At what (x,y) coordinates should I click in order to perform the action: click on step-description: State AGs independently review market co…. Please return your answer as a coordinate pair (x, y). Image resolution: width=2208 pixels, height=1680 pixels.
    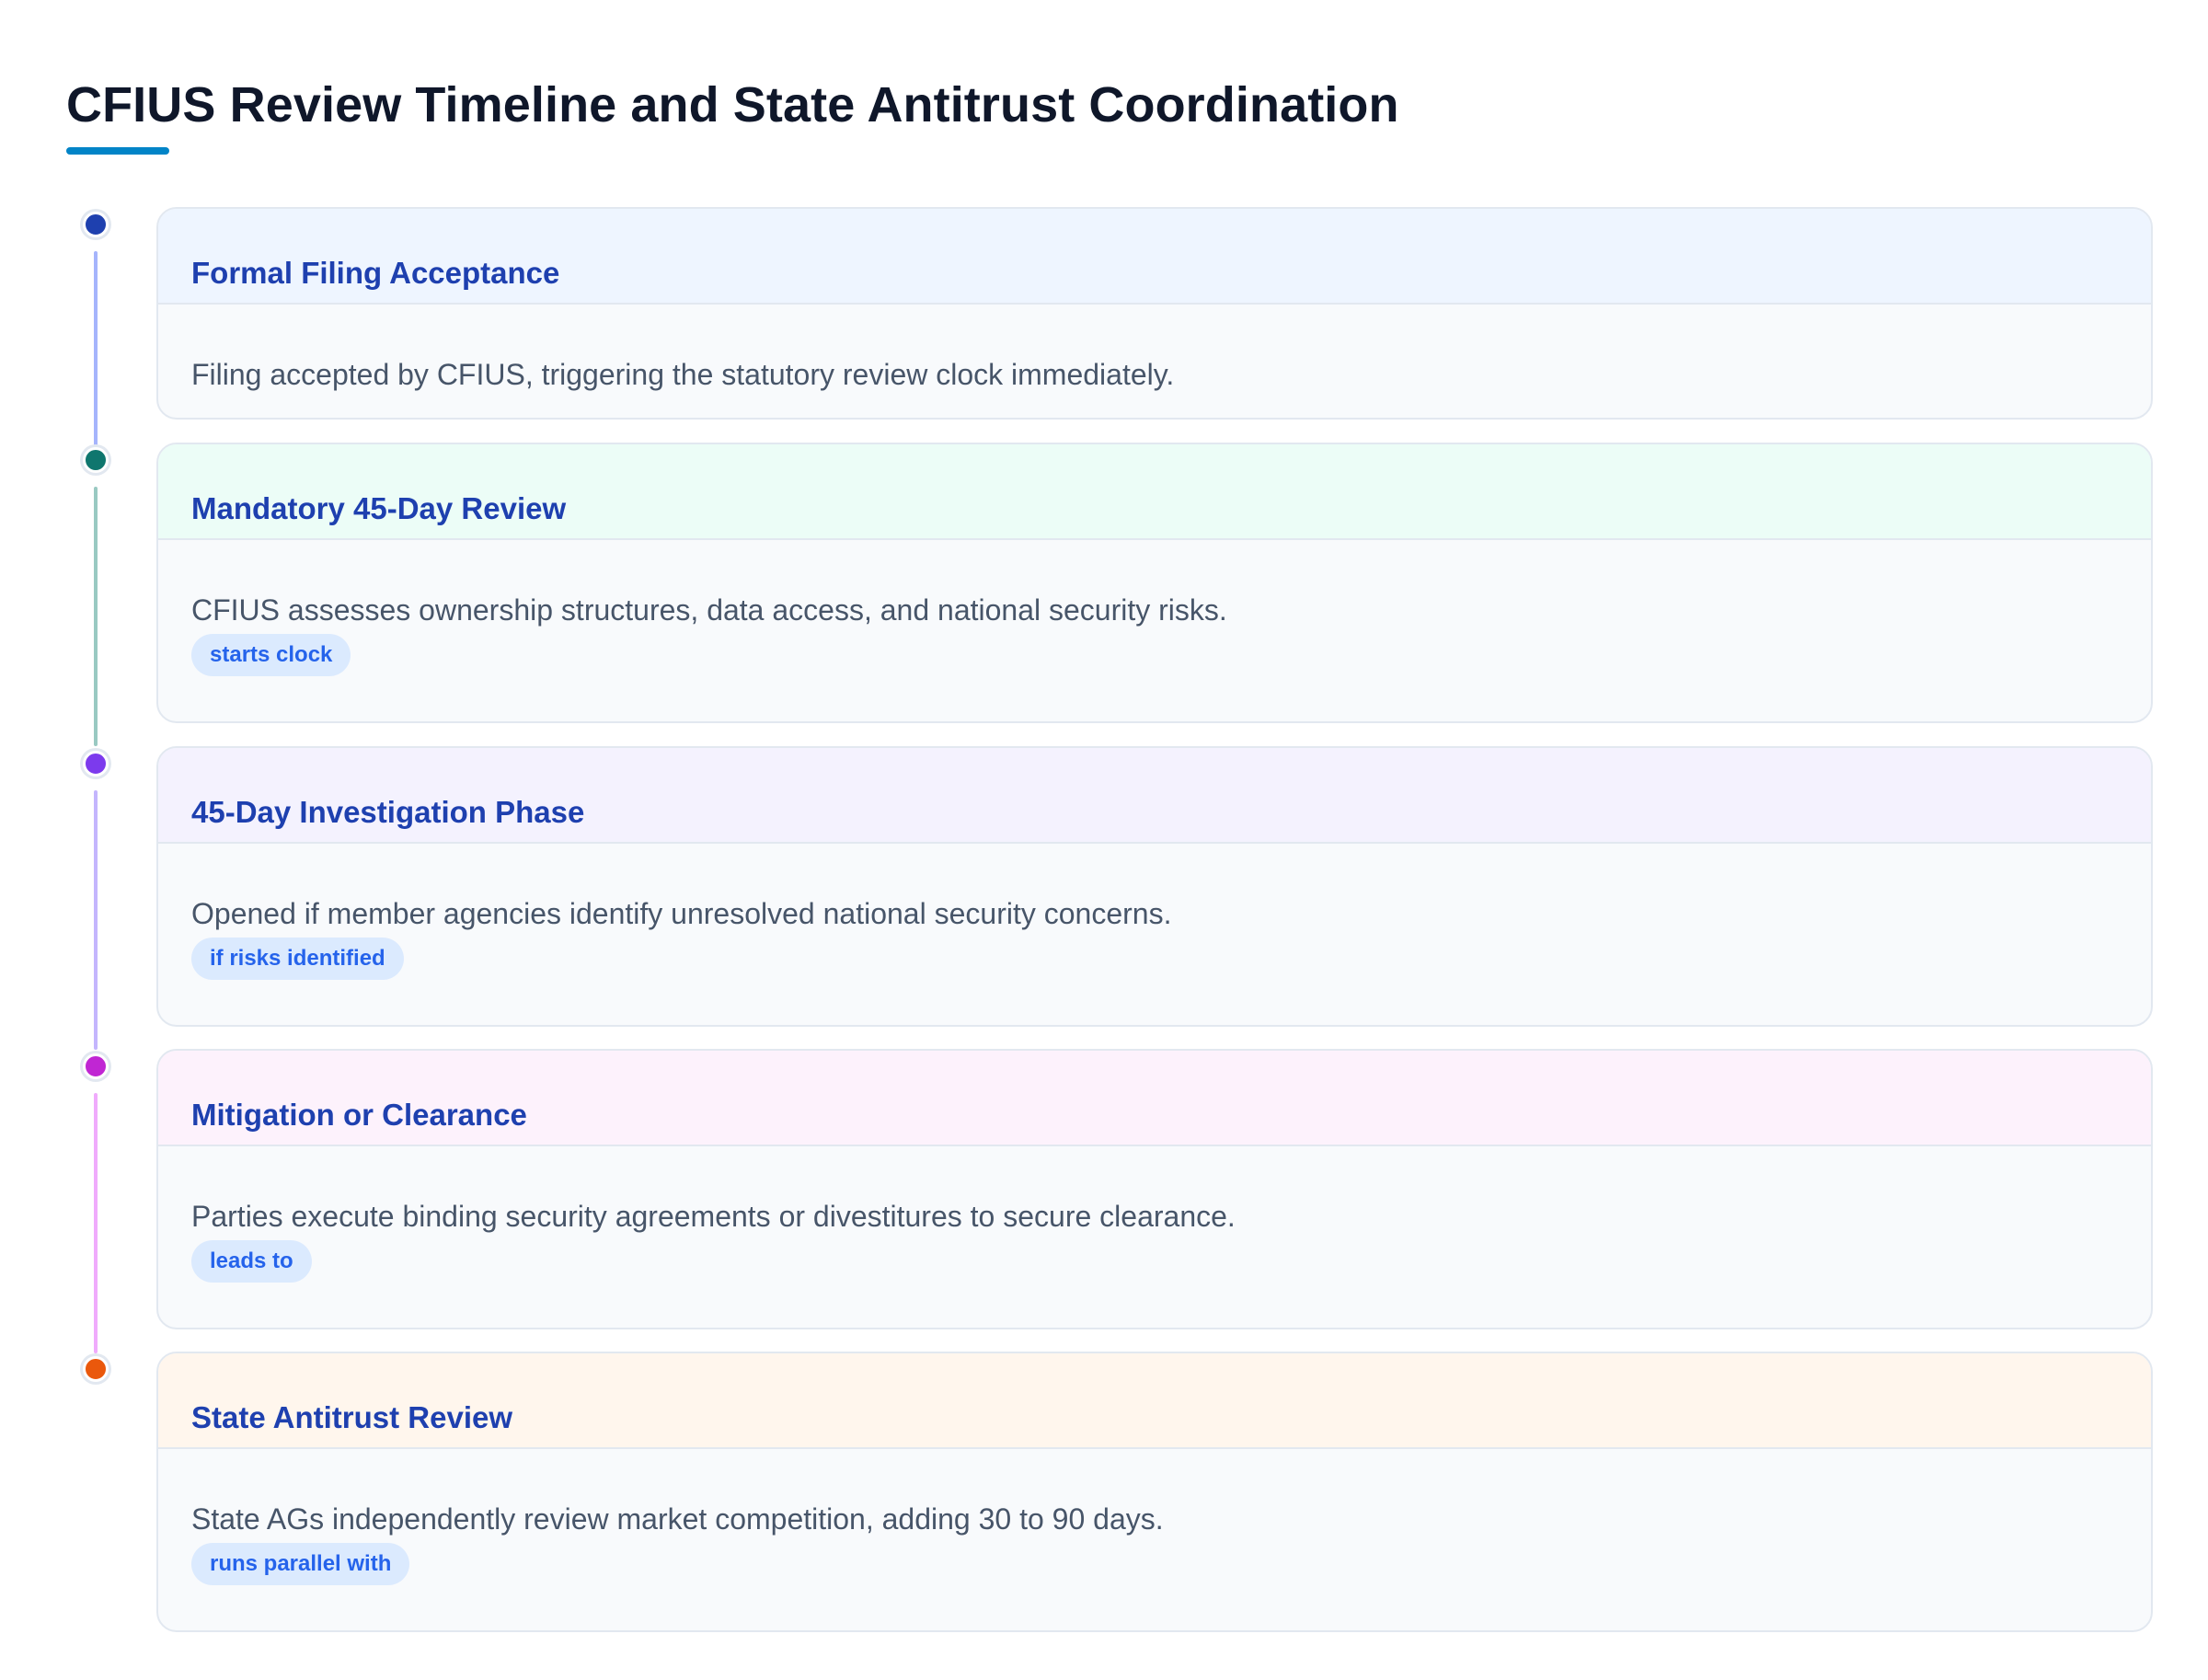
    Looking at the image, I should click on (677, 1519).